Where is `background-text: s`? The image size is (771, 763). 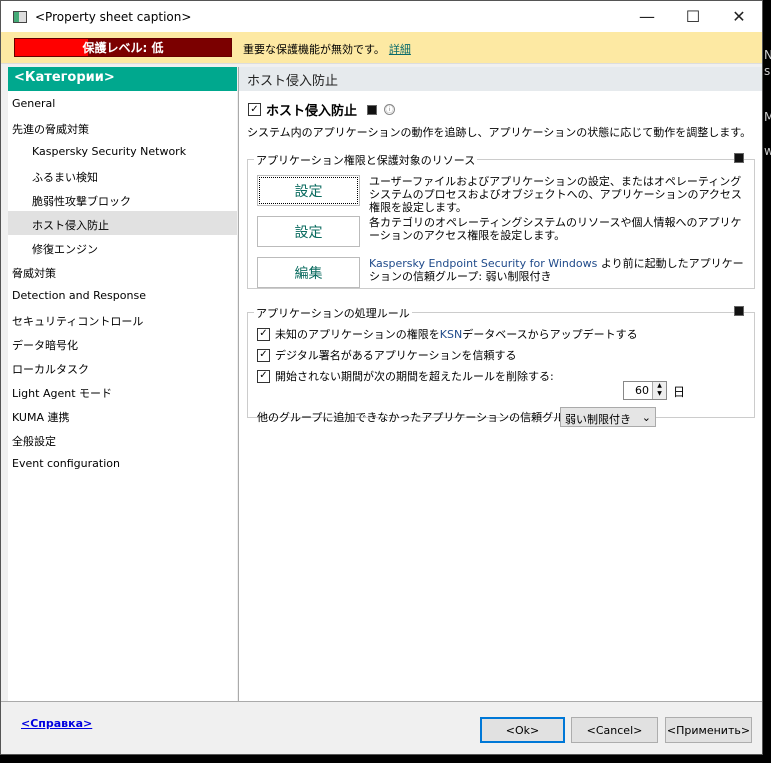 background-text: s is located at coordinates (767, 71).